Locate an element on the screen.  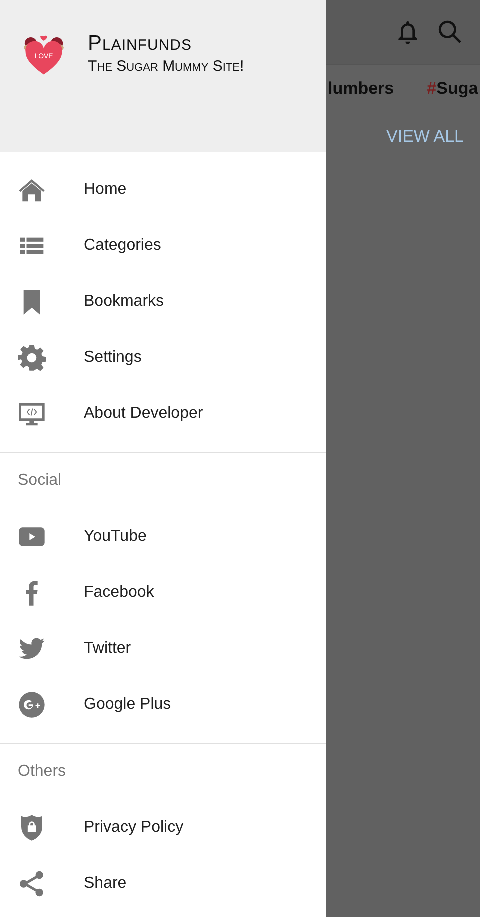
search-icon is located at coordinates (450, 32).